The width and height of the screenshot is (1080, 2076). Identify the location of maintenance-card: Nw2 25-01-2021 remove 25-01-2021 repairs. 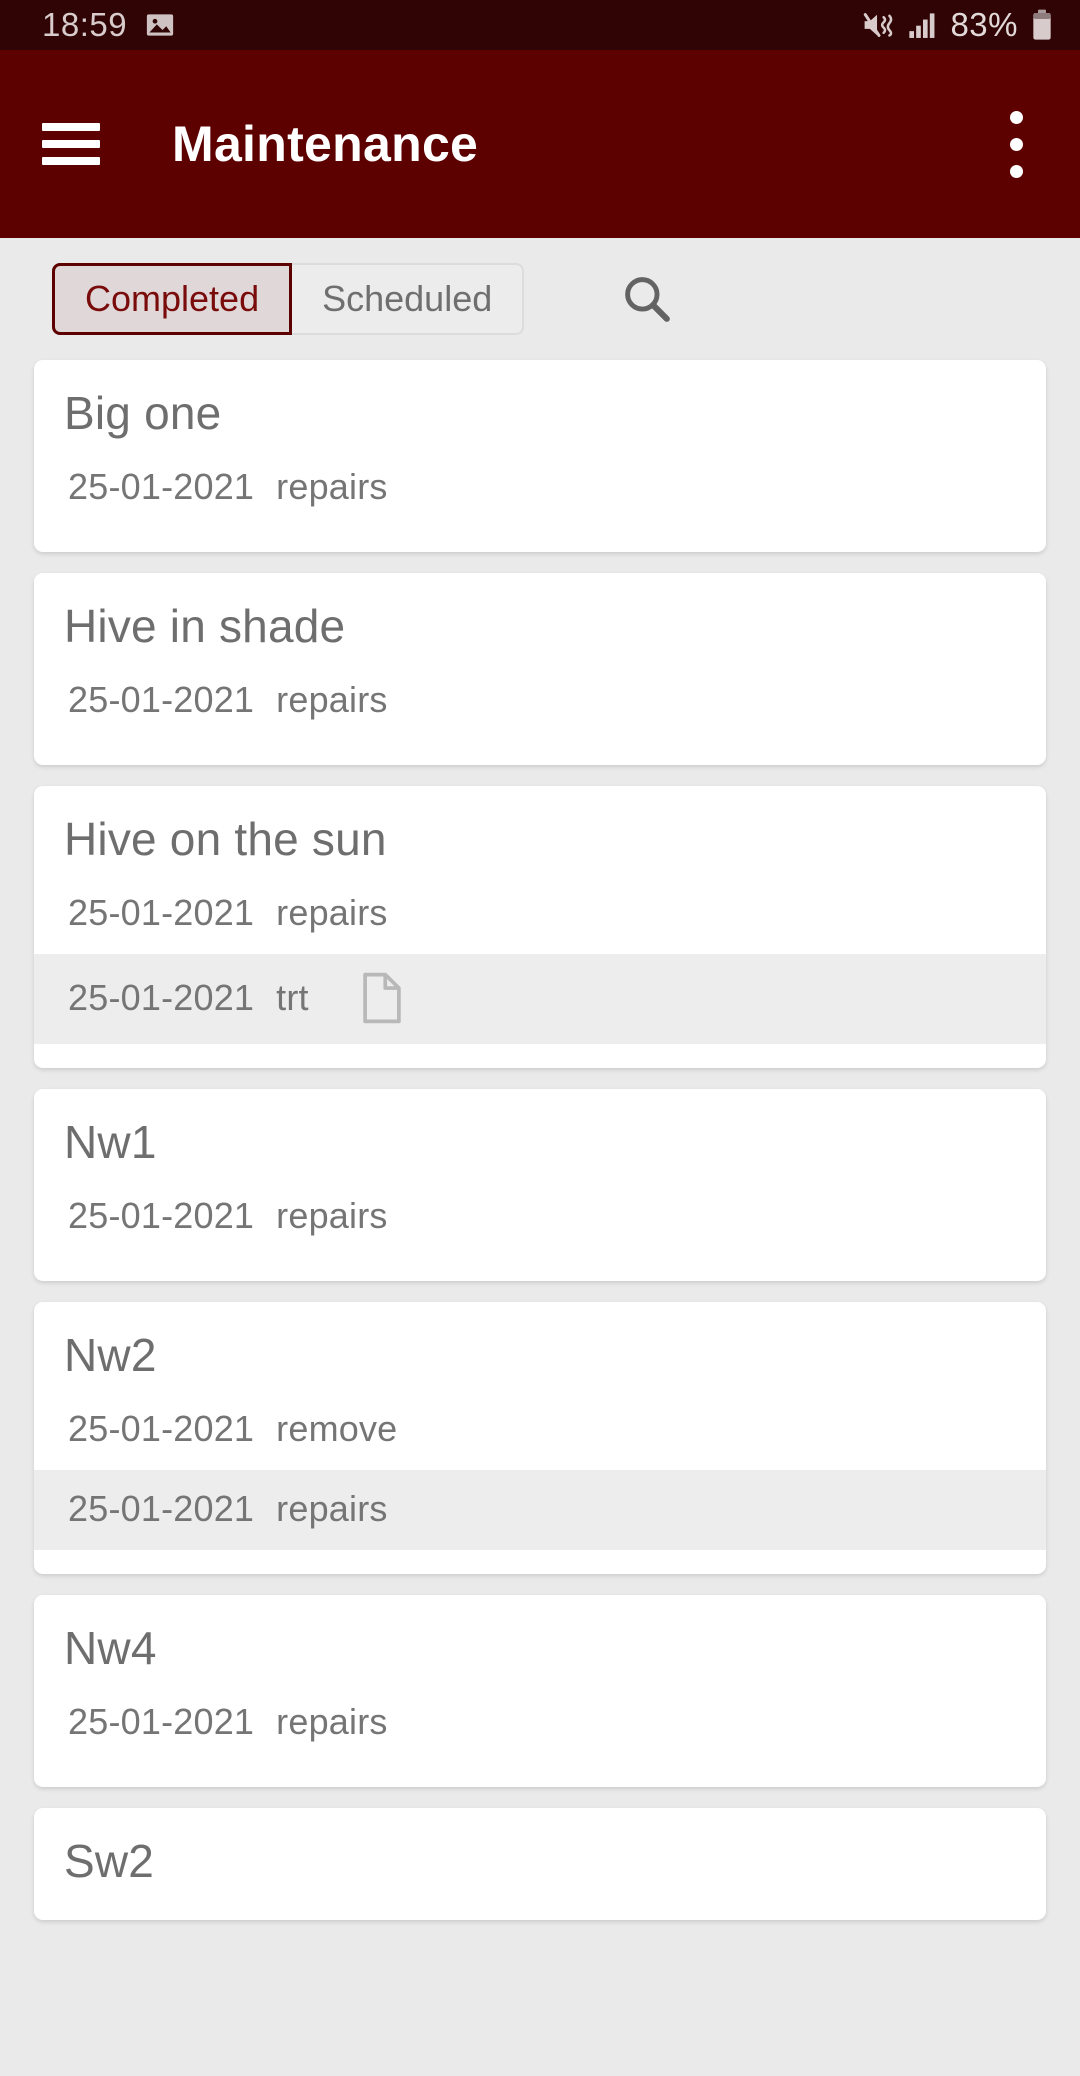
(540, 1438).